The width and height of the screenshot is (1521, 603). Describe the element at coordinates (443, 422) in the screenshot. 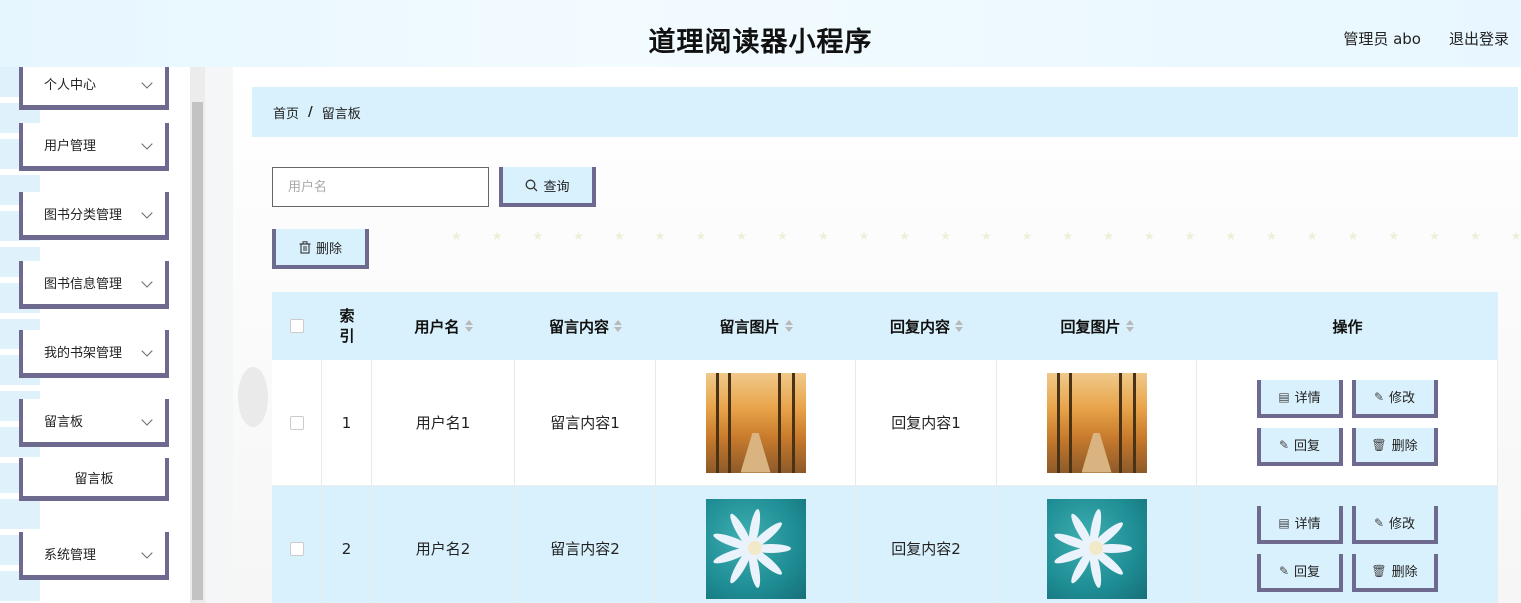

I see `row-username: 用户名1` at that location.